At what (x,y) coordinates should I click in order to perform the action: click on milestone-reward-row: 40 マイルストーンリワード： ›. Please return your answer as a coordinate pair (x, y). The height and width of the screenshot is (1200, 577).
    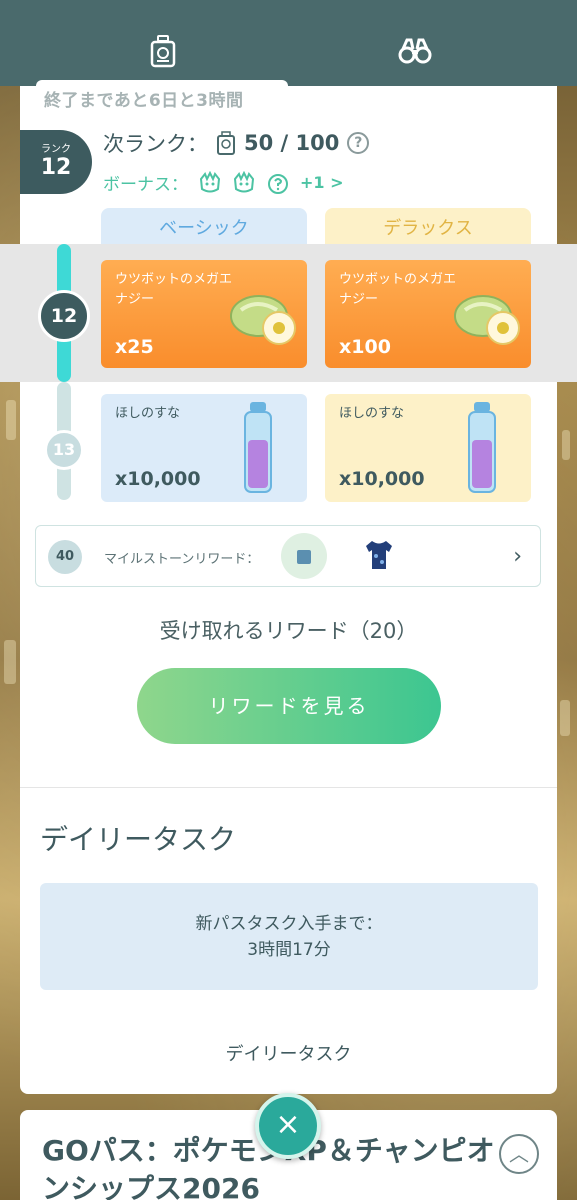
    Looking at the image, I should click on (288, 556).